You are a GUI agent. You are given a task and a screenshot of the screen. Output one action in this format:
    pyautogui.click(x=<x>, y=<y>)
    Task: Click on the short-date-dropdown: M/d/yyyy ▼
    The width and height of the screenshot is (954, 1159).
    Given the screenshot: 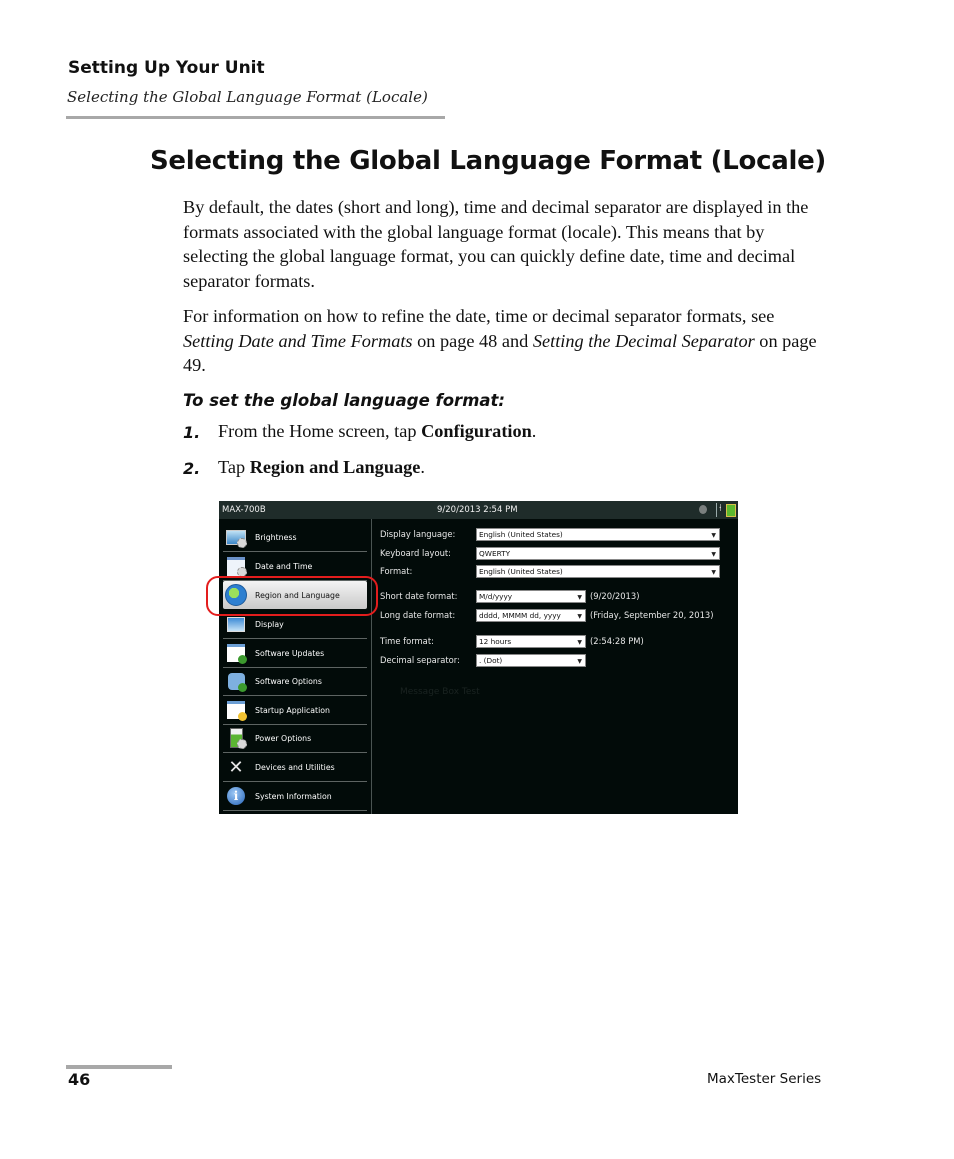 What is the action you would take?
    pyautogui.click(x=531, y=596)
    